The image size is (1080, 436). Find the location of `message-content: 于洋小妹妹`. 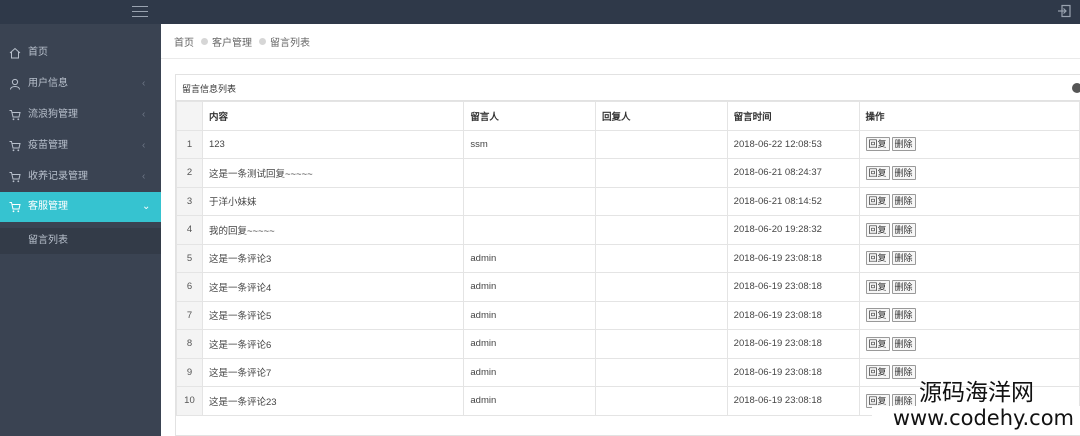

message-content: 于洋小妹妹 is located at coordinates (333, 201).